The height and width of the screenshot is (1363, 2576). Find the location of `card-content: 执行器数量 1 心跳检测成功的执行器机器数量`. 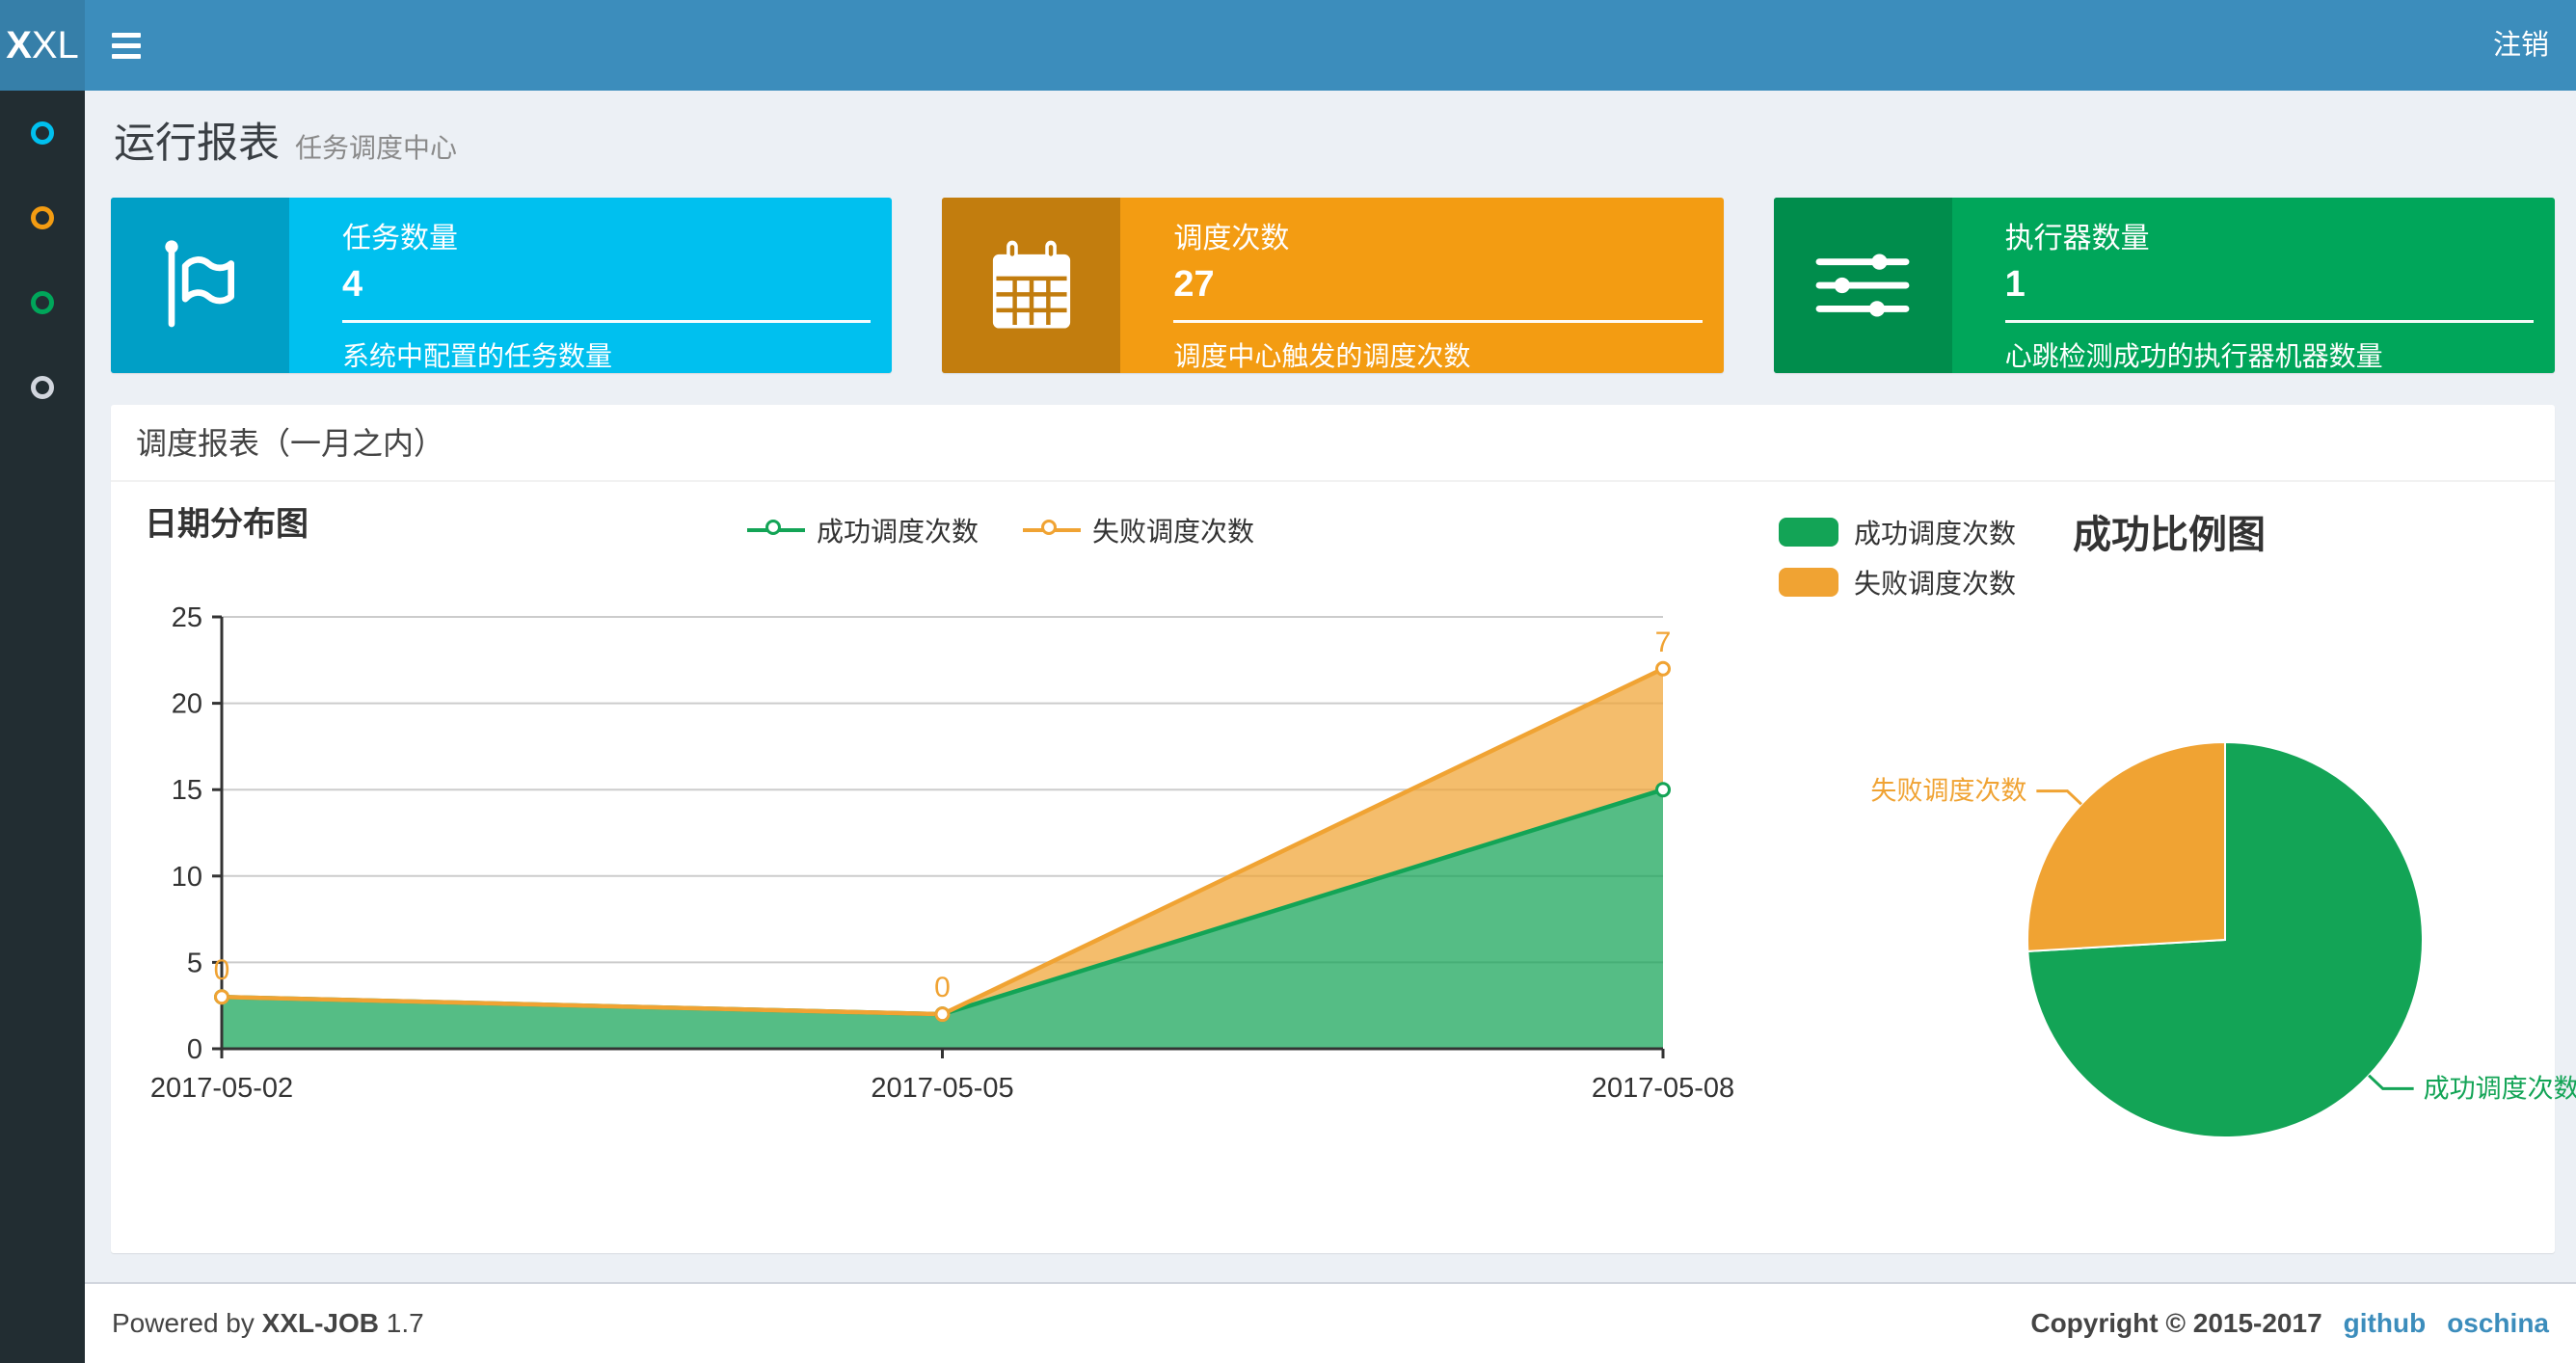

card-content: 执行器数量 1 心跳检测成功的执行器机器数量 is located at coordinates (2254, 285).